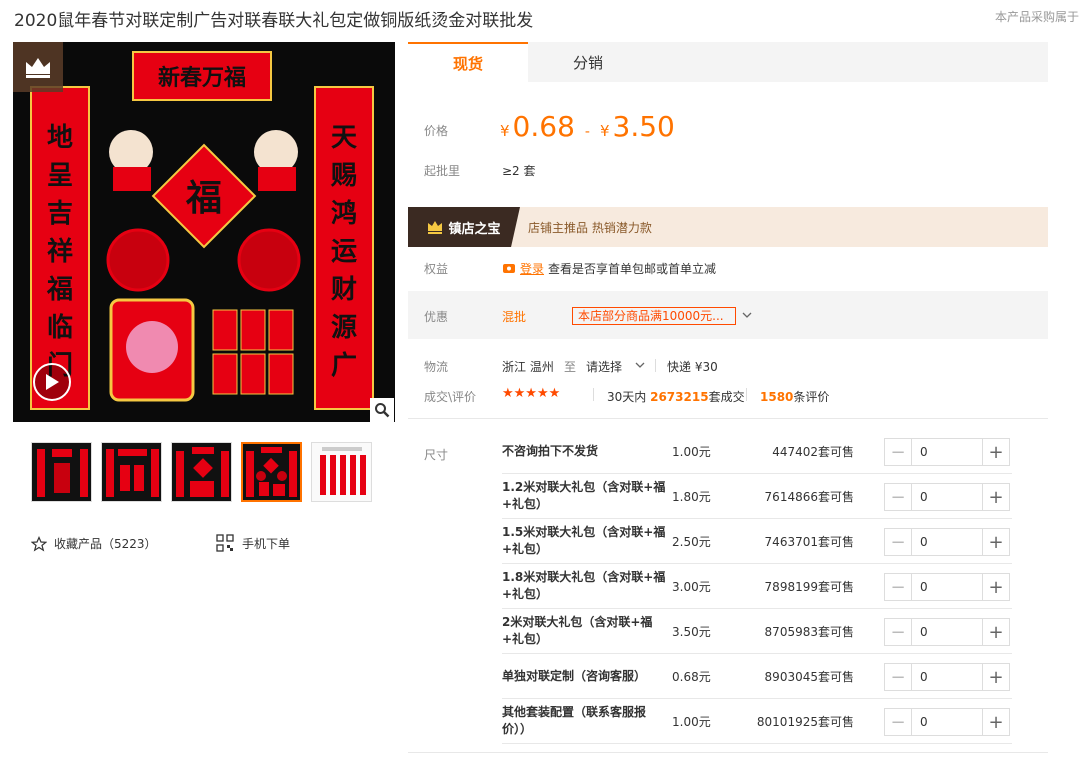 This screenshot has height=772, width=1079. Describe the element at coordinates (679, 397) in the screenshot. I see `deal-number: 2673215` at that location.